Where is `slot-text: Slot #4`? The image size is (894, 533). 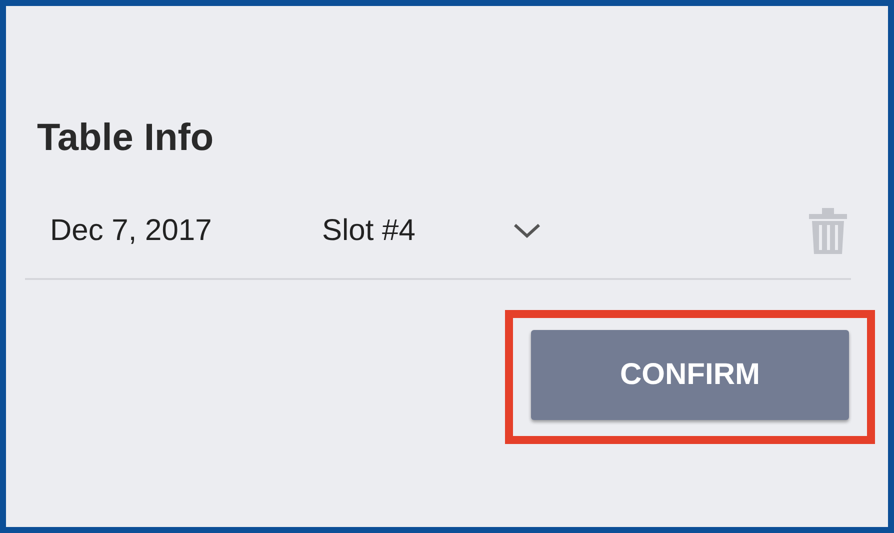 slot-text: Slot #4 is located at coordinates (369, 231).